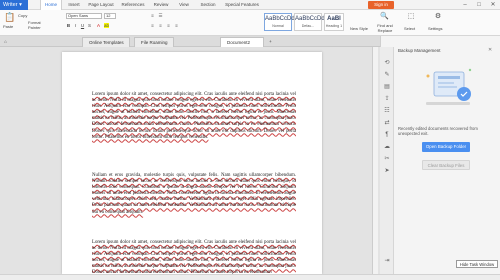  I want to click on backup-illustration, so click(449, 86).